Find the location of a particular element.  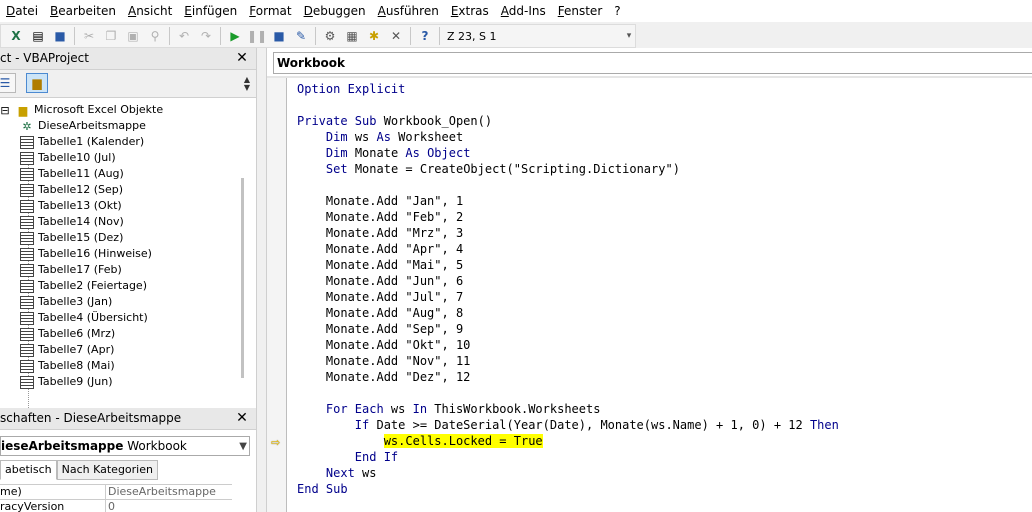

code-line: Monate.Add "Feb", 2 is located at coordinates (664, 217).